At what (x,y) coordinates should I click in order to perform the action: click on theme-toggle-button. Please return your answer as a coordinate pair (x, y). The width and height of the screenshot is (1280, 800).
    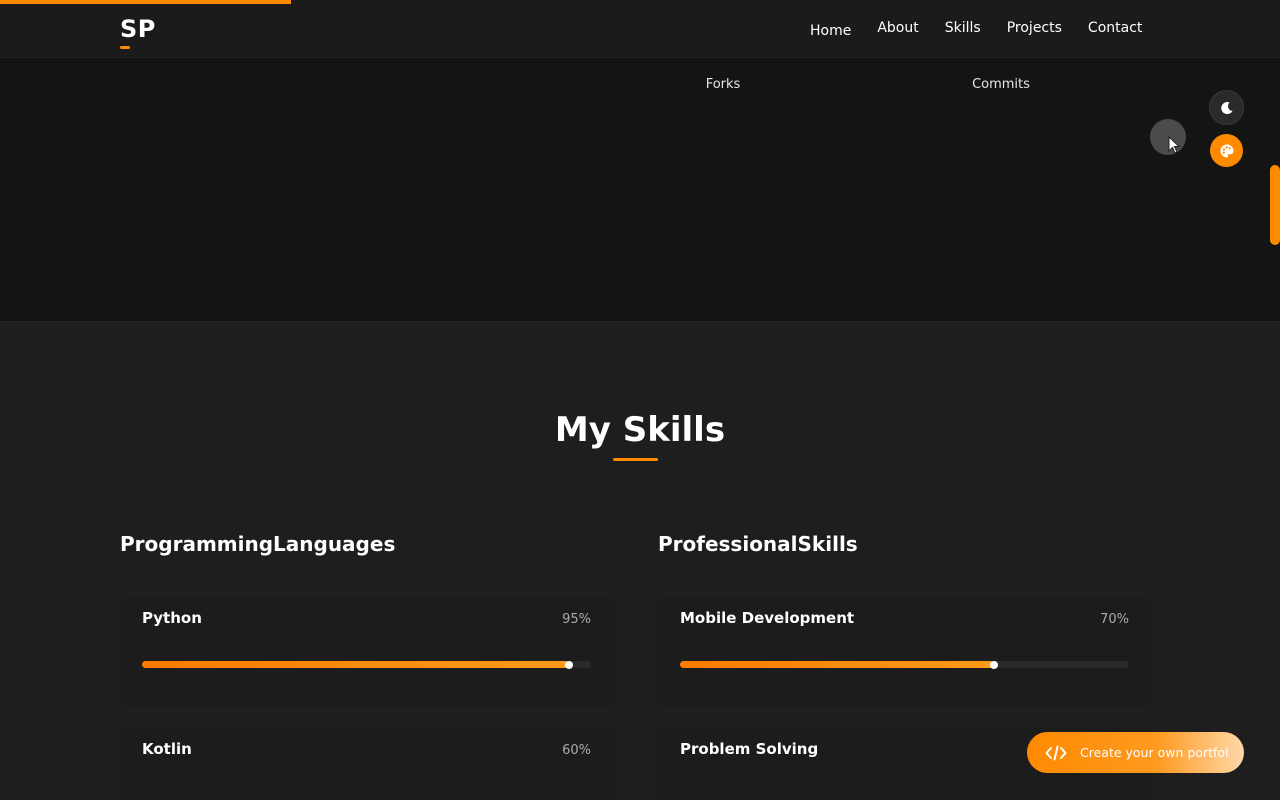
    Looking at the image, I should click on (1226, 107).